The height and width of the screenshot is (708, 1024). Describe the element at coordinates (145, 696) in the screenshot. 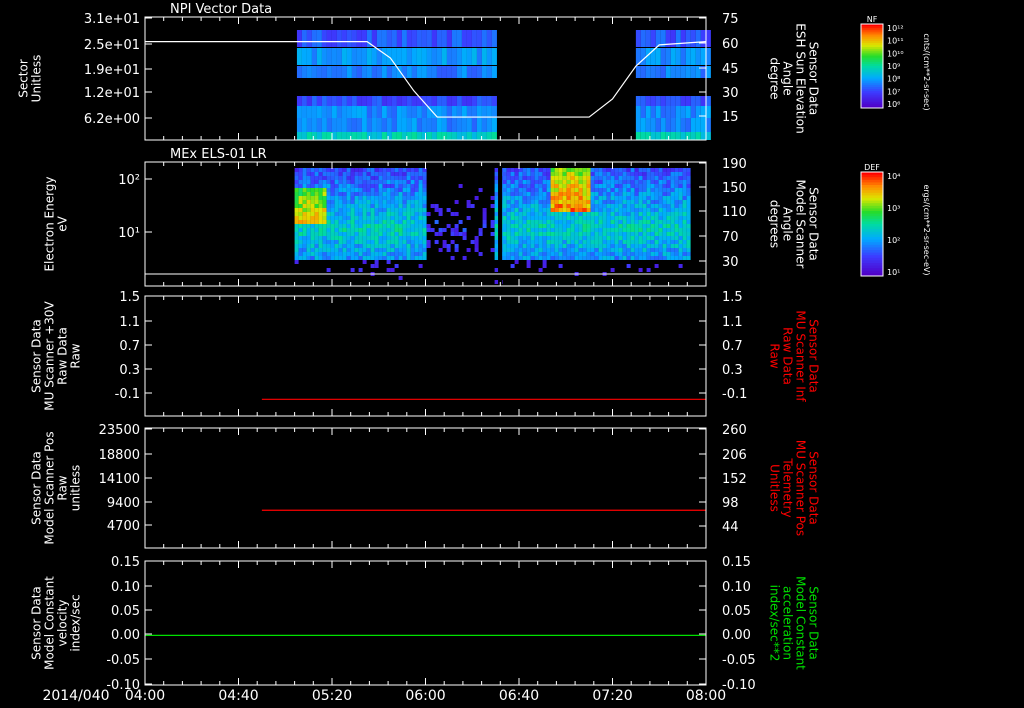

I see `time-tick-label: 04:00` at that location.